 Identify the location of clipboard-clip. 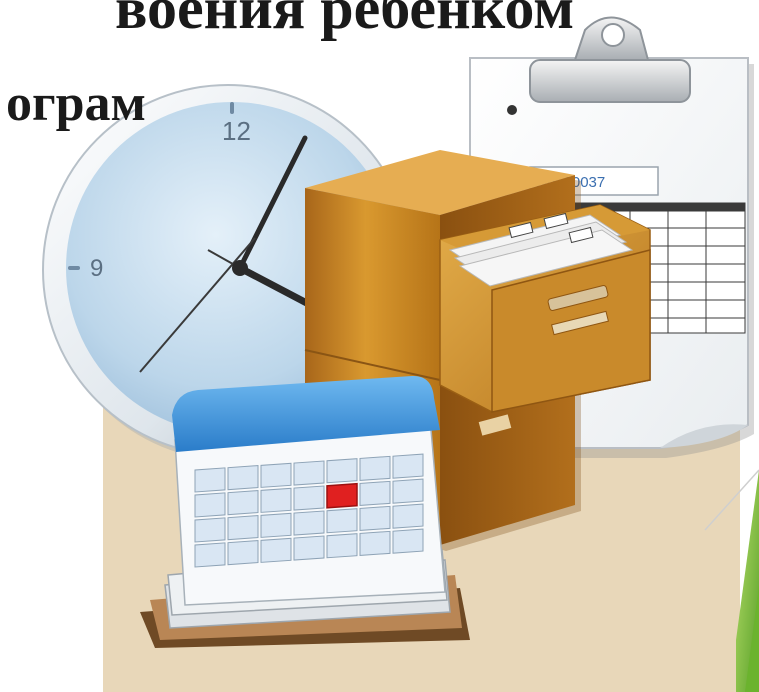
(610, 59).